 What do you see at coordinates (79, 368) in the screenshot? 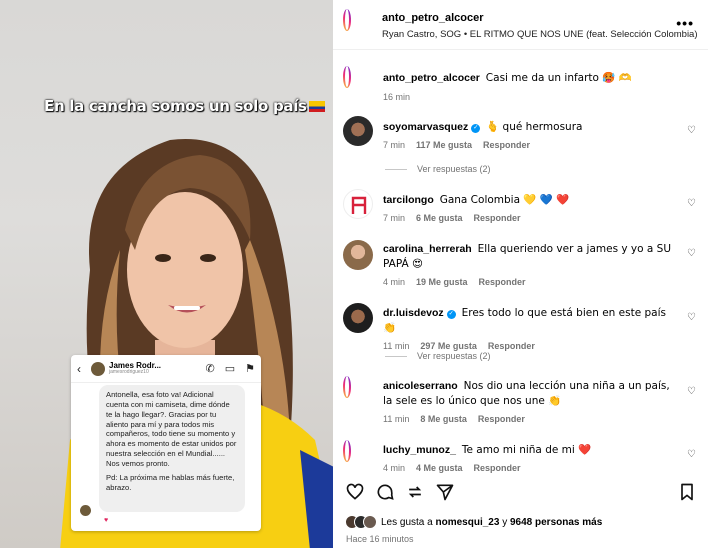
I see `back-arrow-icon: ‹` at bounding box center [79, 368].